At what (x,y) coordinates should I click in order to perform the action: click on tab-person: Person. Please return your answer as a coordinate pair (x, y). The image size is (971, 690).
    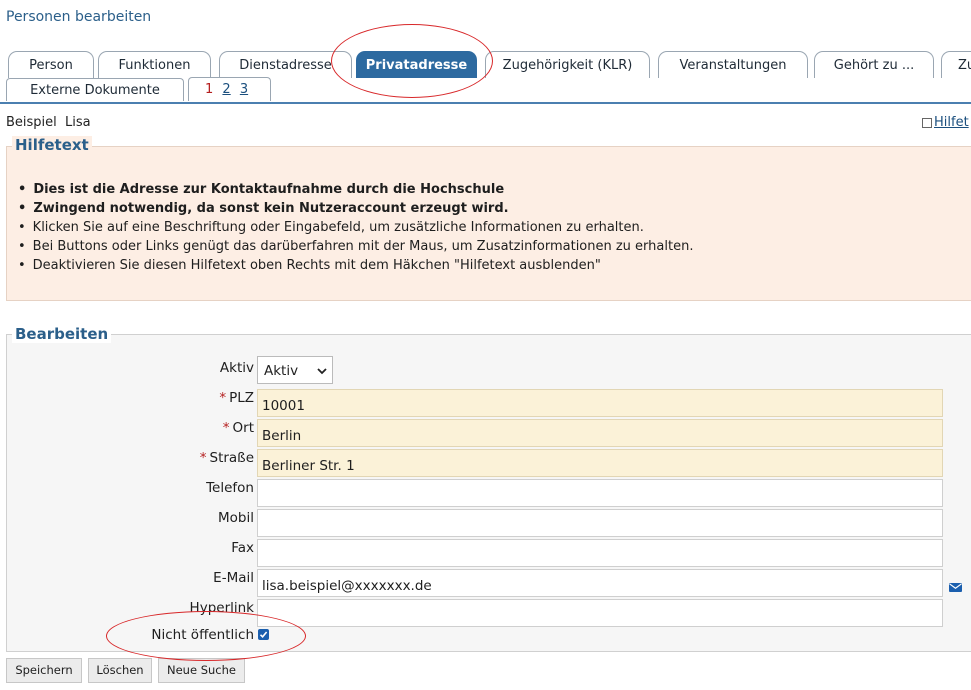
    Looking at the image, I should click on (51, 64).